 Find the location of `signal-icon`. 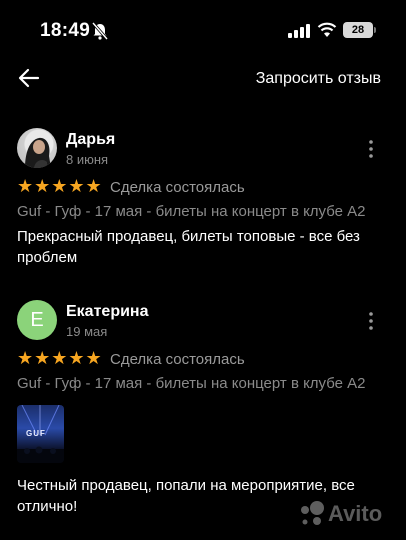

signal-icon is located at coordinates (299, 31).